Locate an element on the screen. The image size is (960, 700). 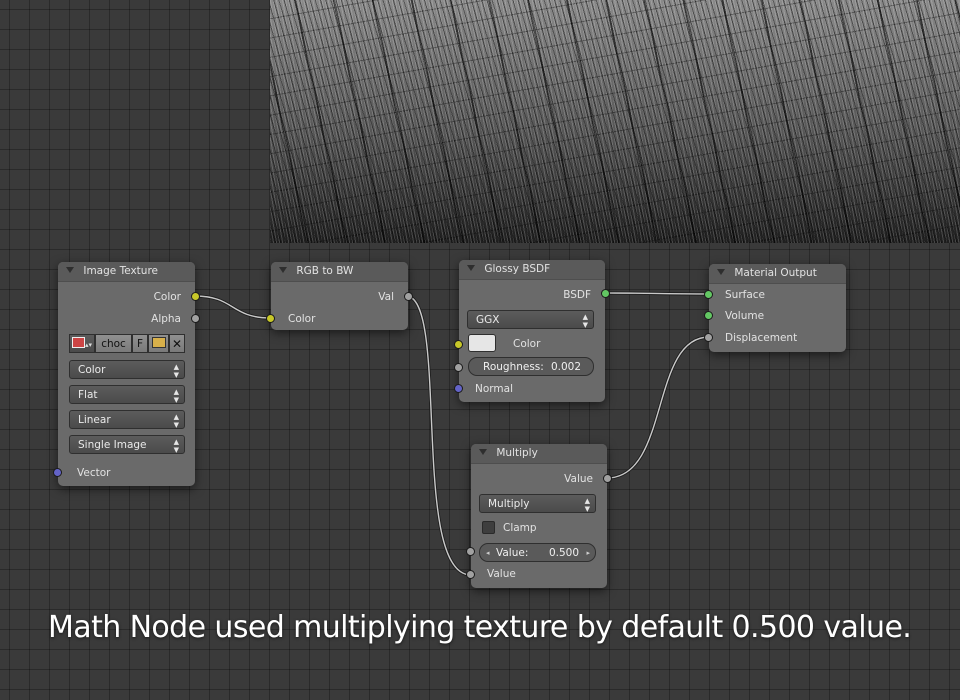
image-name-field: choc is located at coordinates (113, 343).